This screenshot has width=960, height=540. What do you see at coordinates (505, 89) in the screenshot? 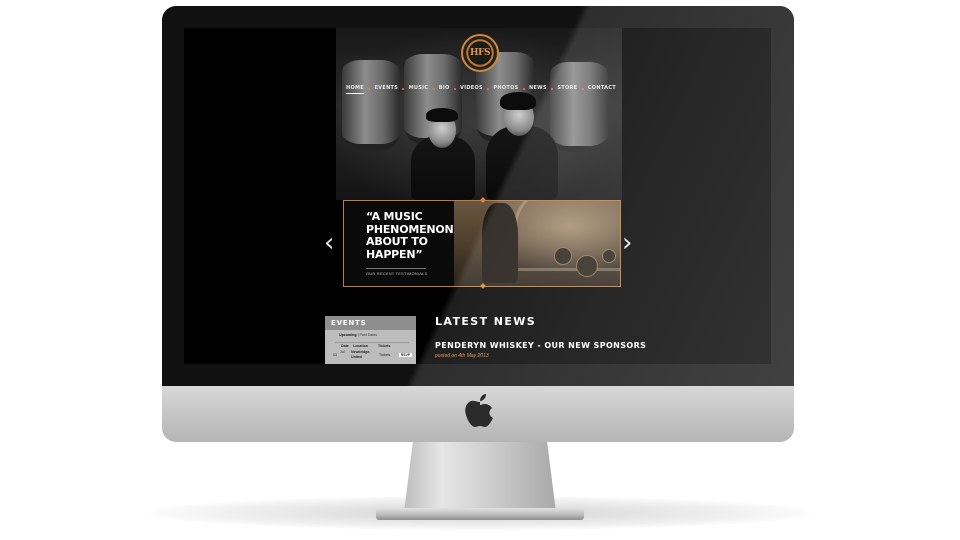
I see `nav-photos: PHOTOS` at bounding box center [505, 89].